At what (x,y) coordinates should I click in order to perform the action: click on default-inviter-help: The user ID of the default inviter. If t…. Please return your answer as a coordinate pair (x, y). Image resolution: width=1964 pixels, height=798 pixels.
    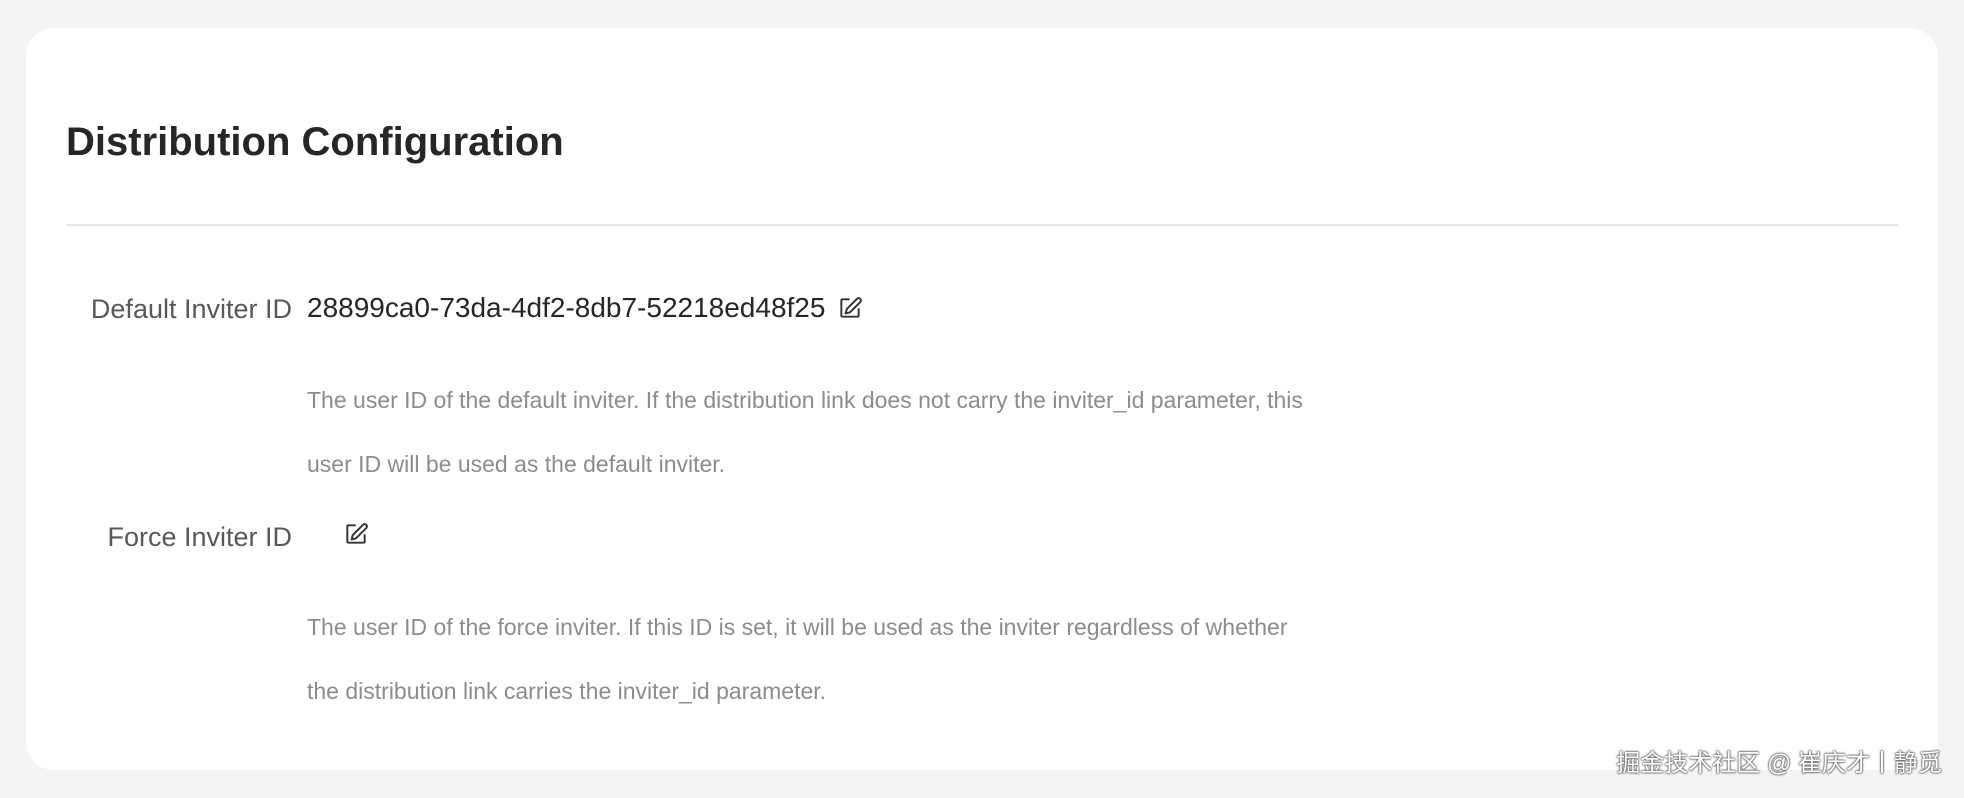
    Looking at the image, I should click on (805, 432).